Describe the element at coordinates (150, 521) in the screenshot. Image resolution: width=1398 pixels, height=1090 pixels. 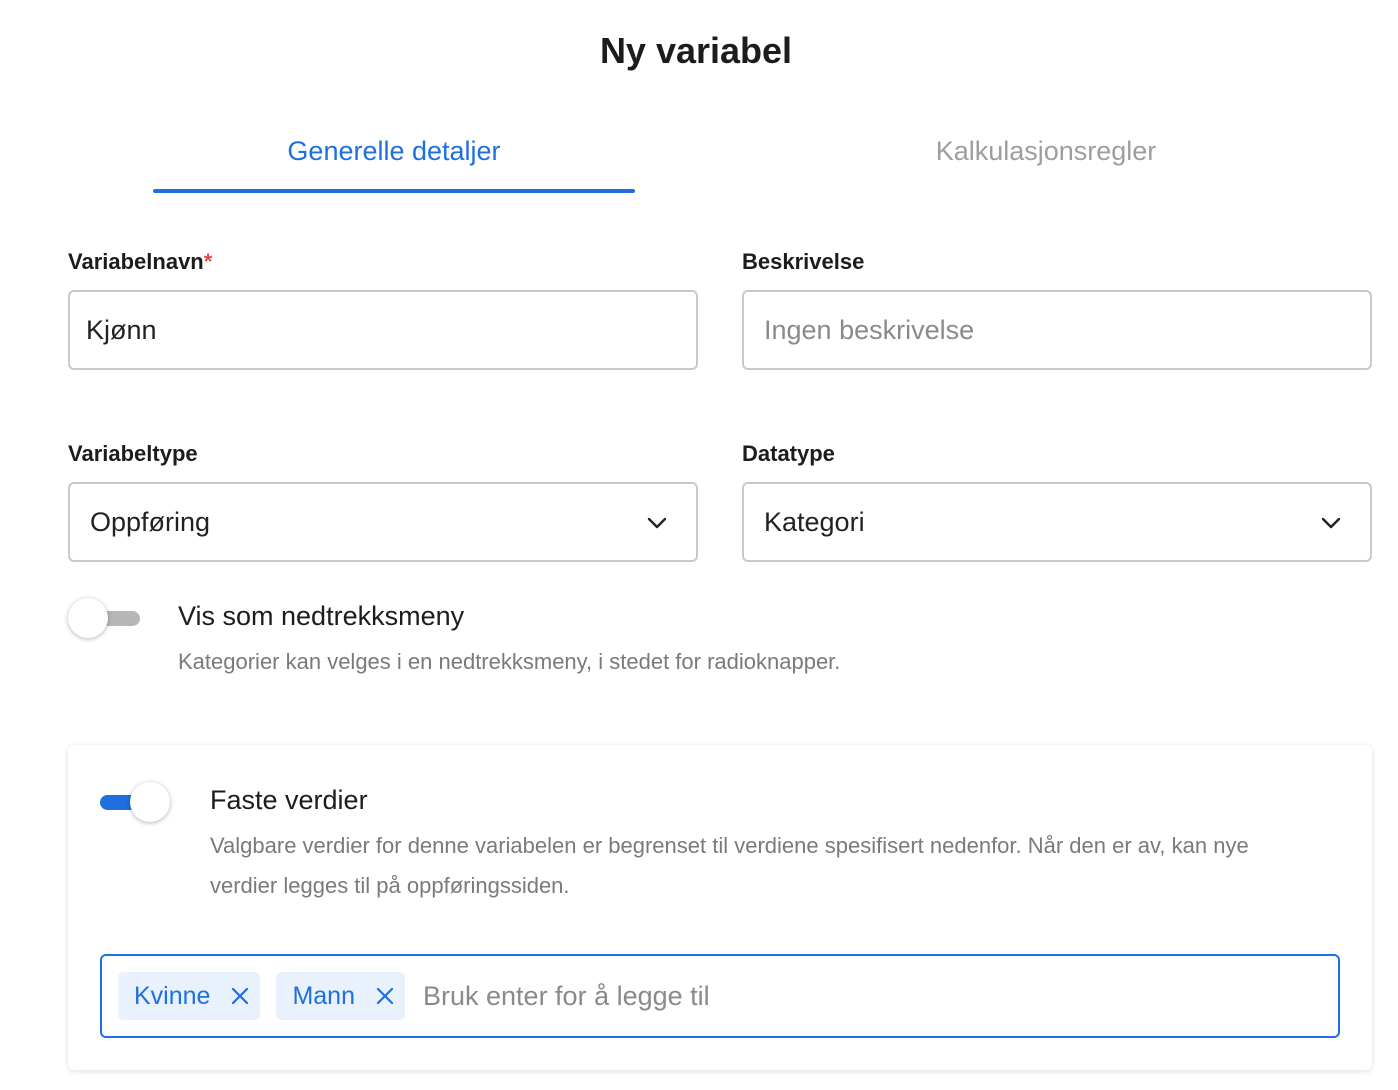
I see `variable-type-value: Oppføring` at that location.